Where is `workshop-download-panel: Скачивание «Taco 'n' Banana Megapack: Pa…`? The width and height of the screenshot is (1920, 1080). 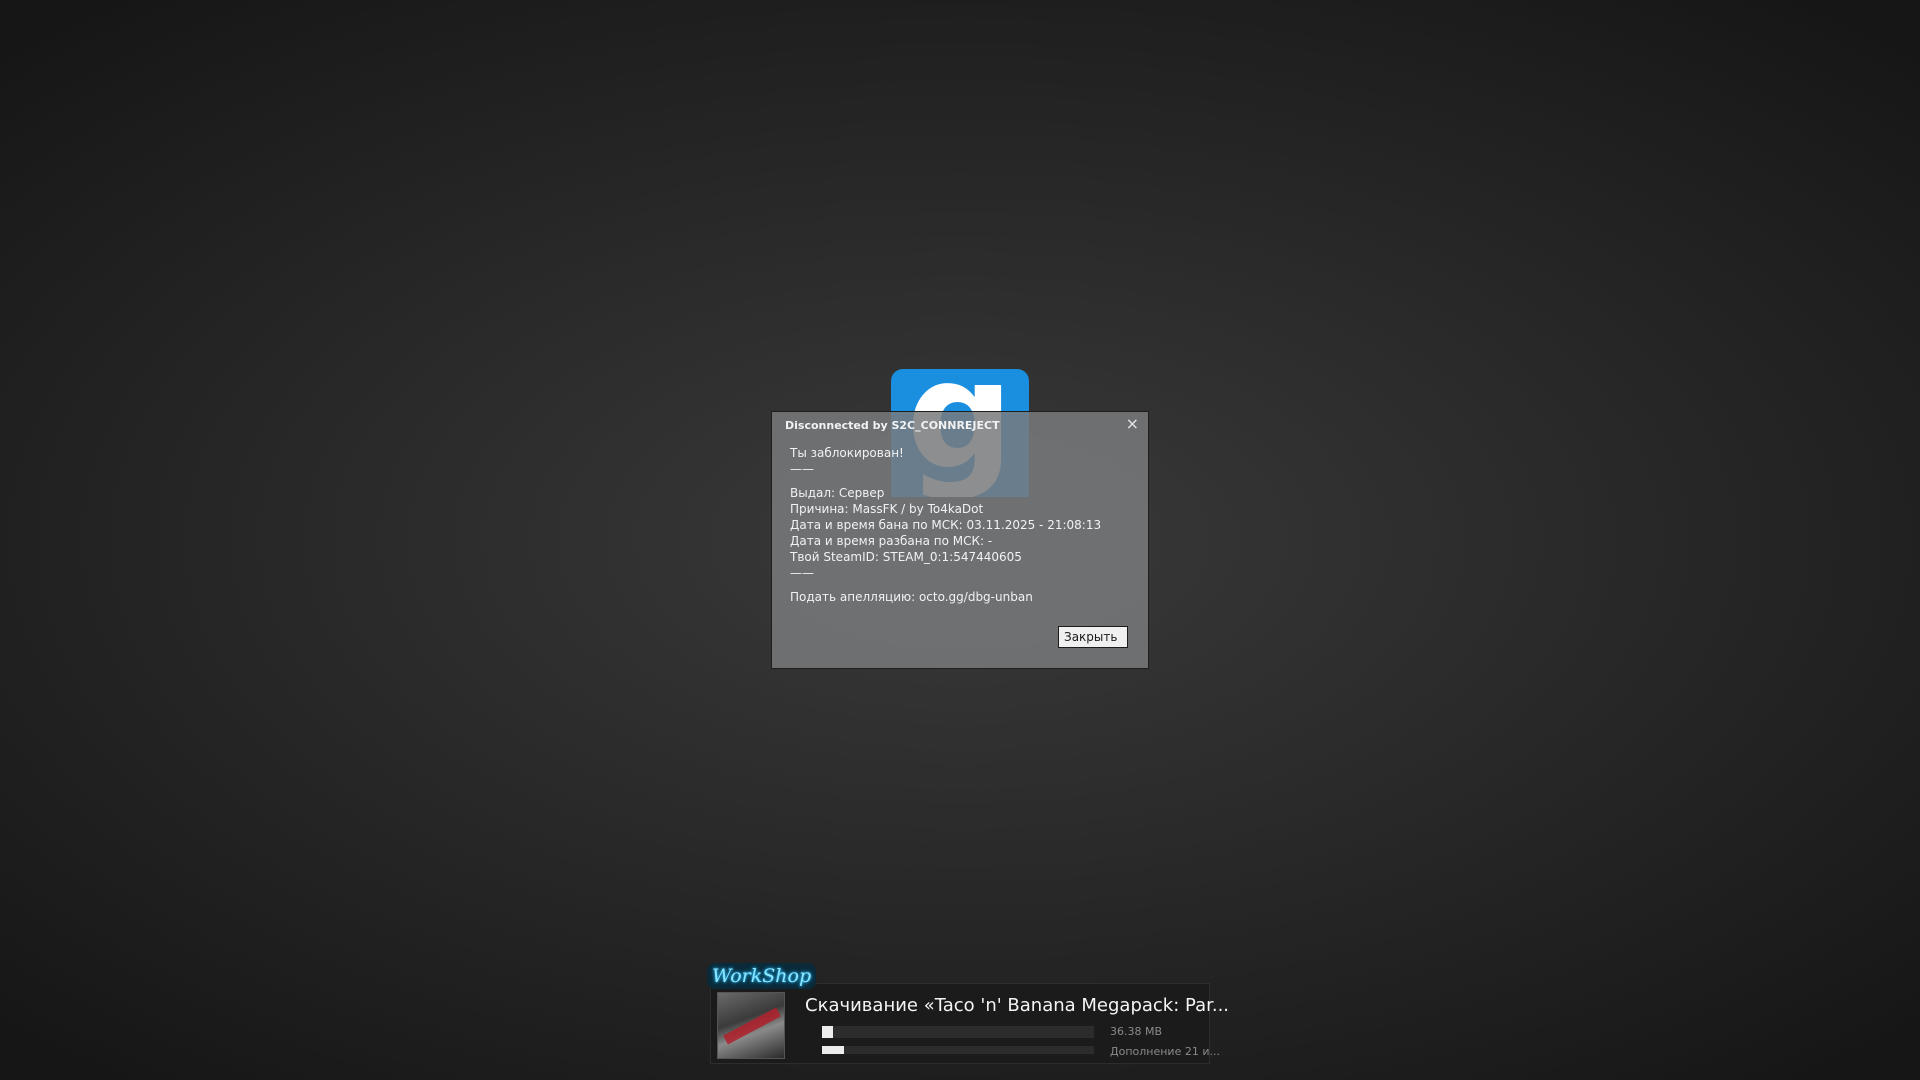 workshop-download-panel: Скачивание «Taco 'n' Banana Megapack: Pa… is located at coordinates (969, 1023).